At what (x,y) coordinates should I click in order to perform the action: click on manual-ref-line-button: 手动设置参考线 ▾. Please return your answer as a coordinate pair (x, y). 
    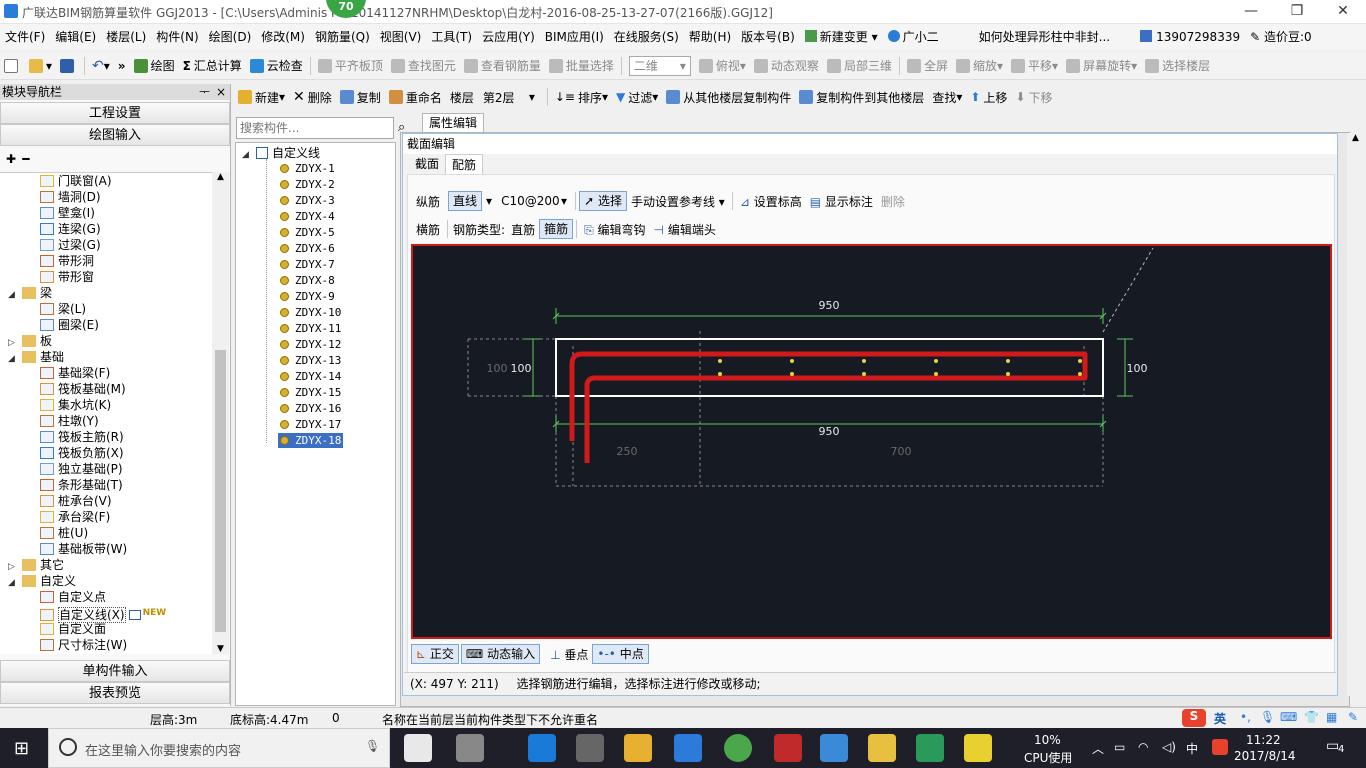
    Looking at the image, I should click on (678, 201).